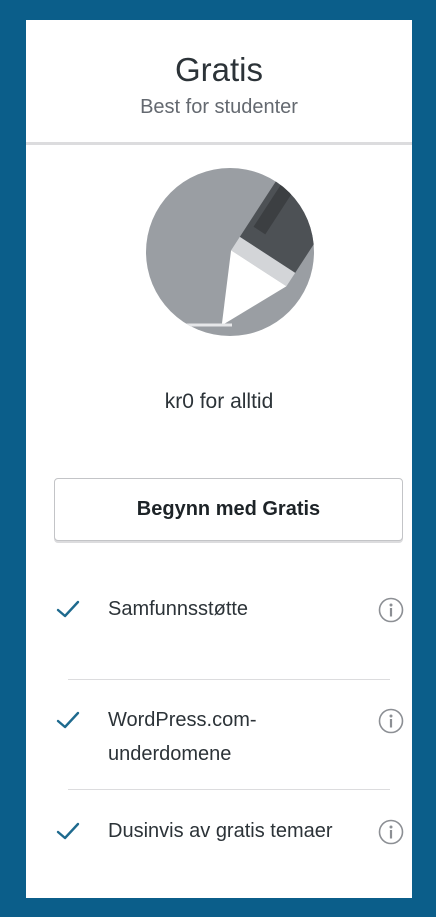 The height and width of the screenshot is (917, 436). Describe the element at coordinates (219, 107) in the screenshot. I see `plan-subtitle: Best for studenter` at that location.